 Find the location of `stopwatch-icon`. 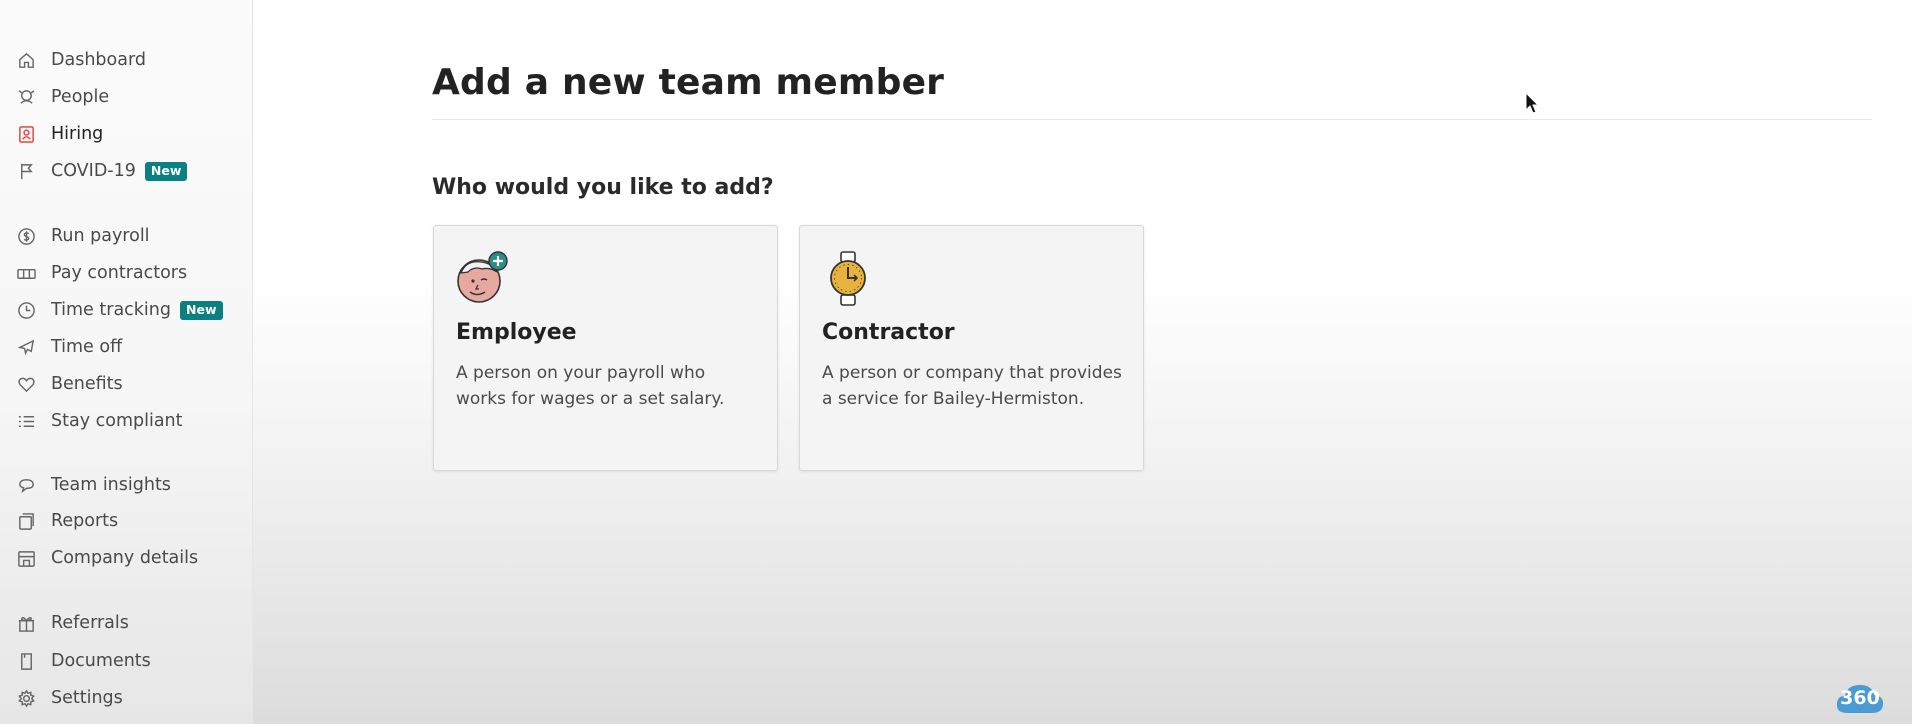

stopwatch-icon is located at coordinates (848, 278).